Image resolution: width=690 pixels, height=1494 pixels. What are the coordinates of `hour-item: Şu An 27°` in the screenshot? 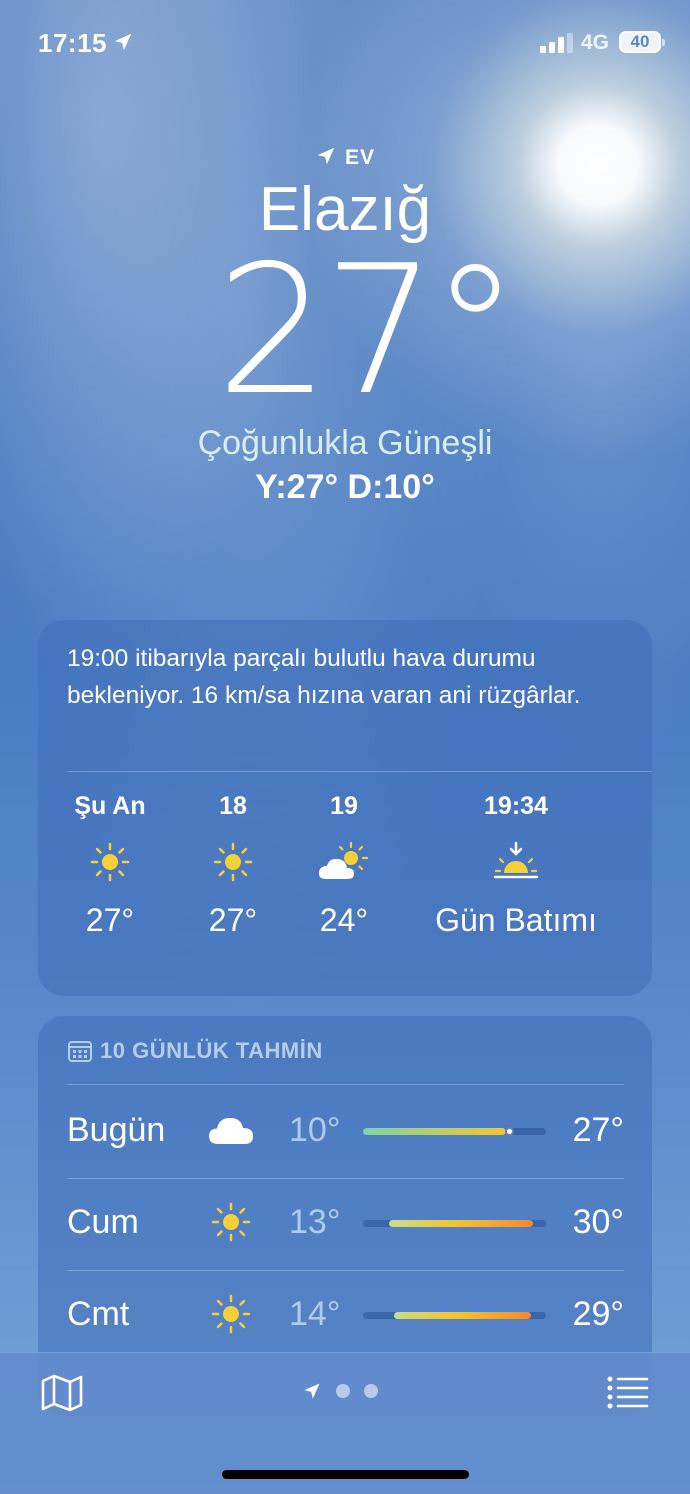 It's located at (110, 865).